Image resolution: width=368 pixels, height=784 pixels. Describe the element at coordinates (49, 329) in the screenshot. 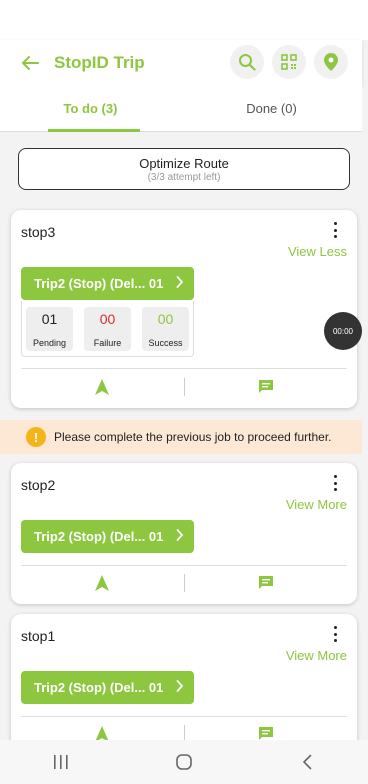

I see `pending-stat: 01 Pending` at that location.